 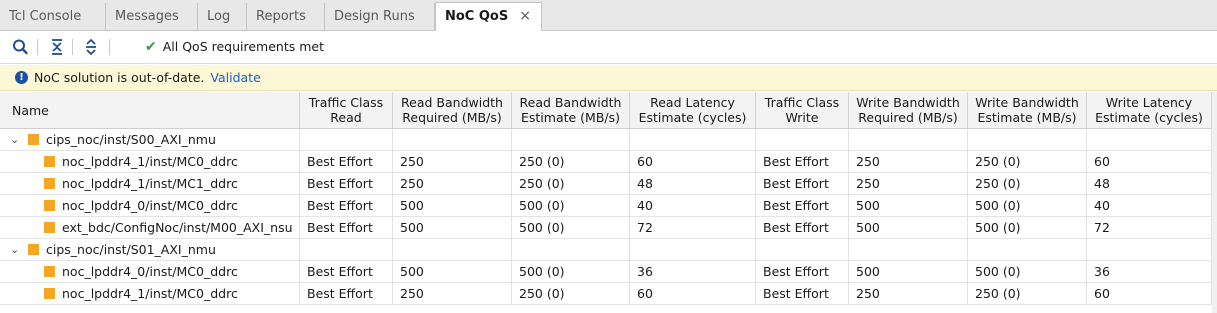 I want to click on table-cell: 72, so click(x=693, y=228).